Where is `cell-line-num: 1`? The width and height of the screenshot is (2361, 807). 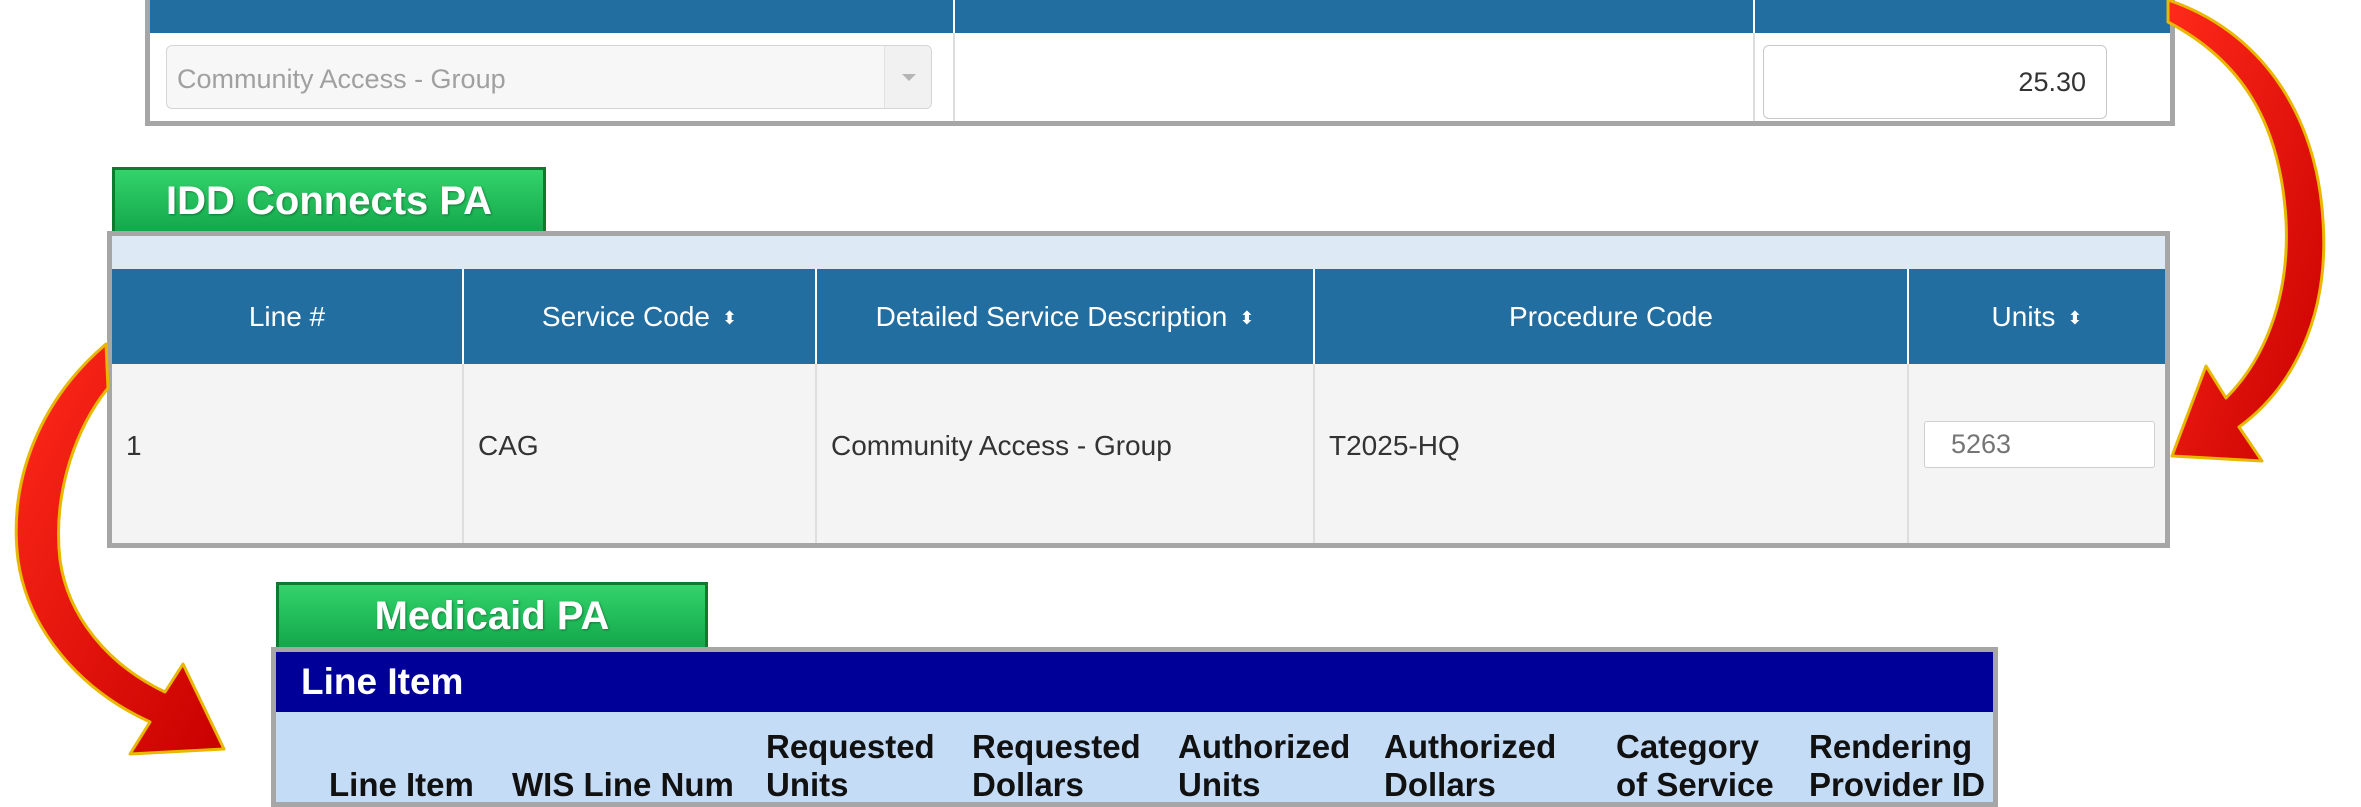
cell-line-num: 1 is located at coordinates (288, 453).